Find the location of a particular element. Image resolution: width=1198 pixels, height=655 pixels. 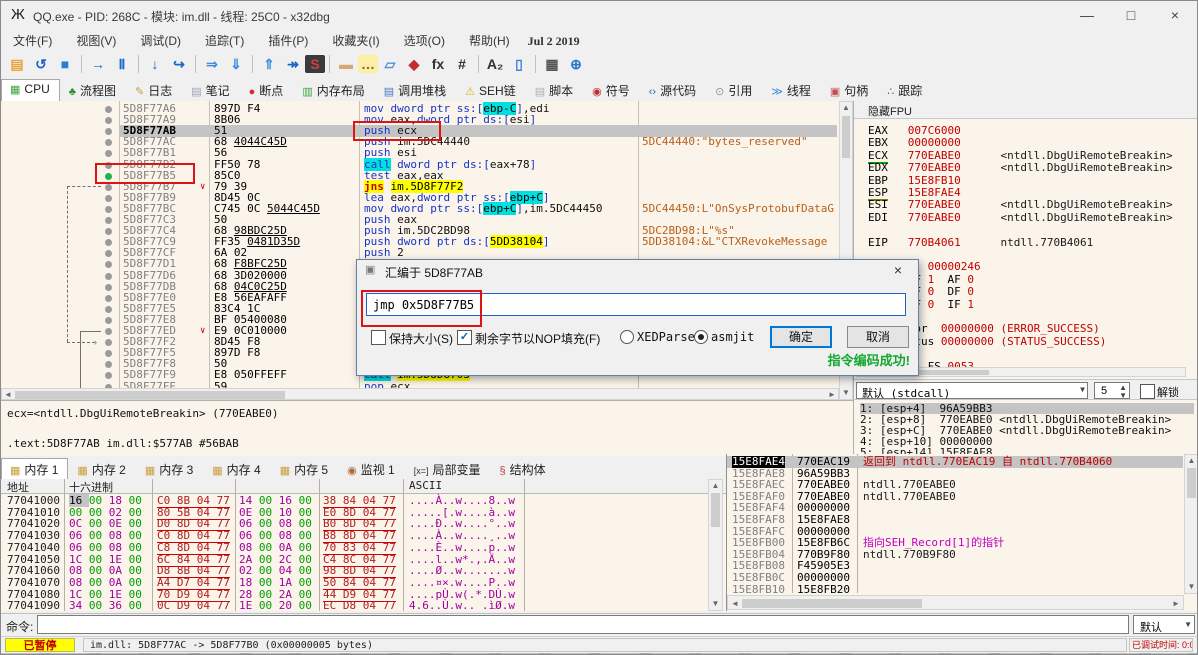

step-over-icon: ↪ is located at coordinates (179, 64).